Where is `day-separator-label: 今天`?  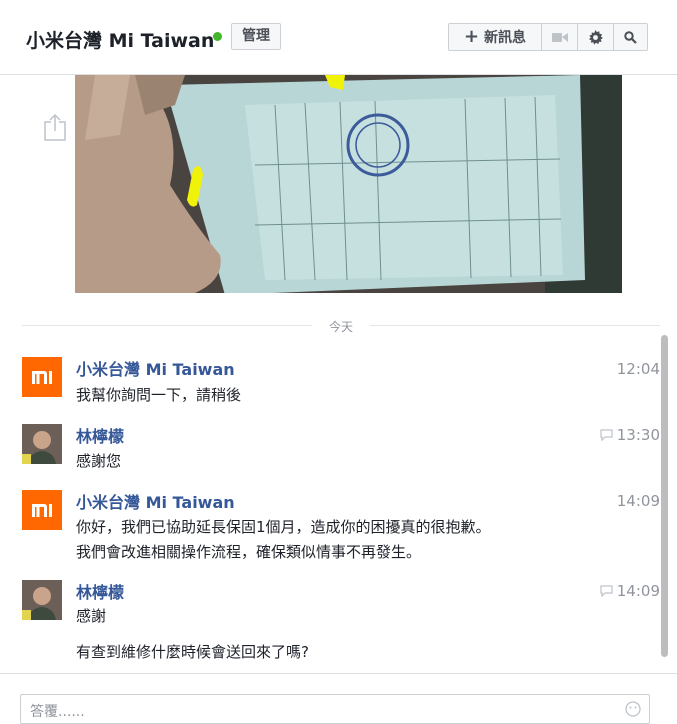
day-separator-label: 今天 is located at coordinates (340, 327).